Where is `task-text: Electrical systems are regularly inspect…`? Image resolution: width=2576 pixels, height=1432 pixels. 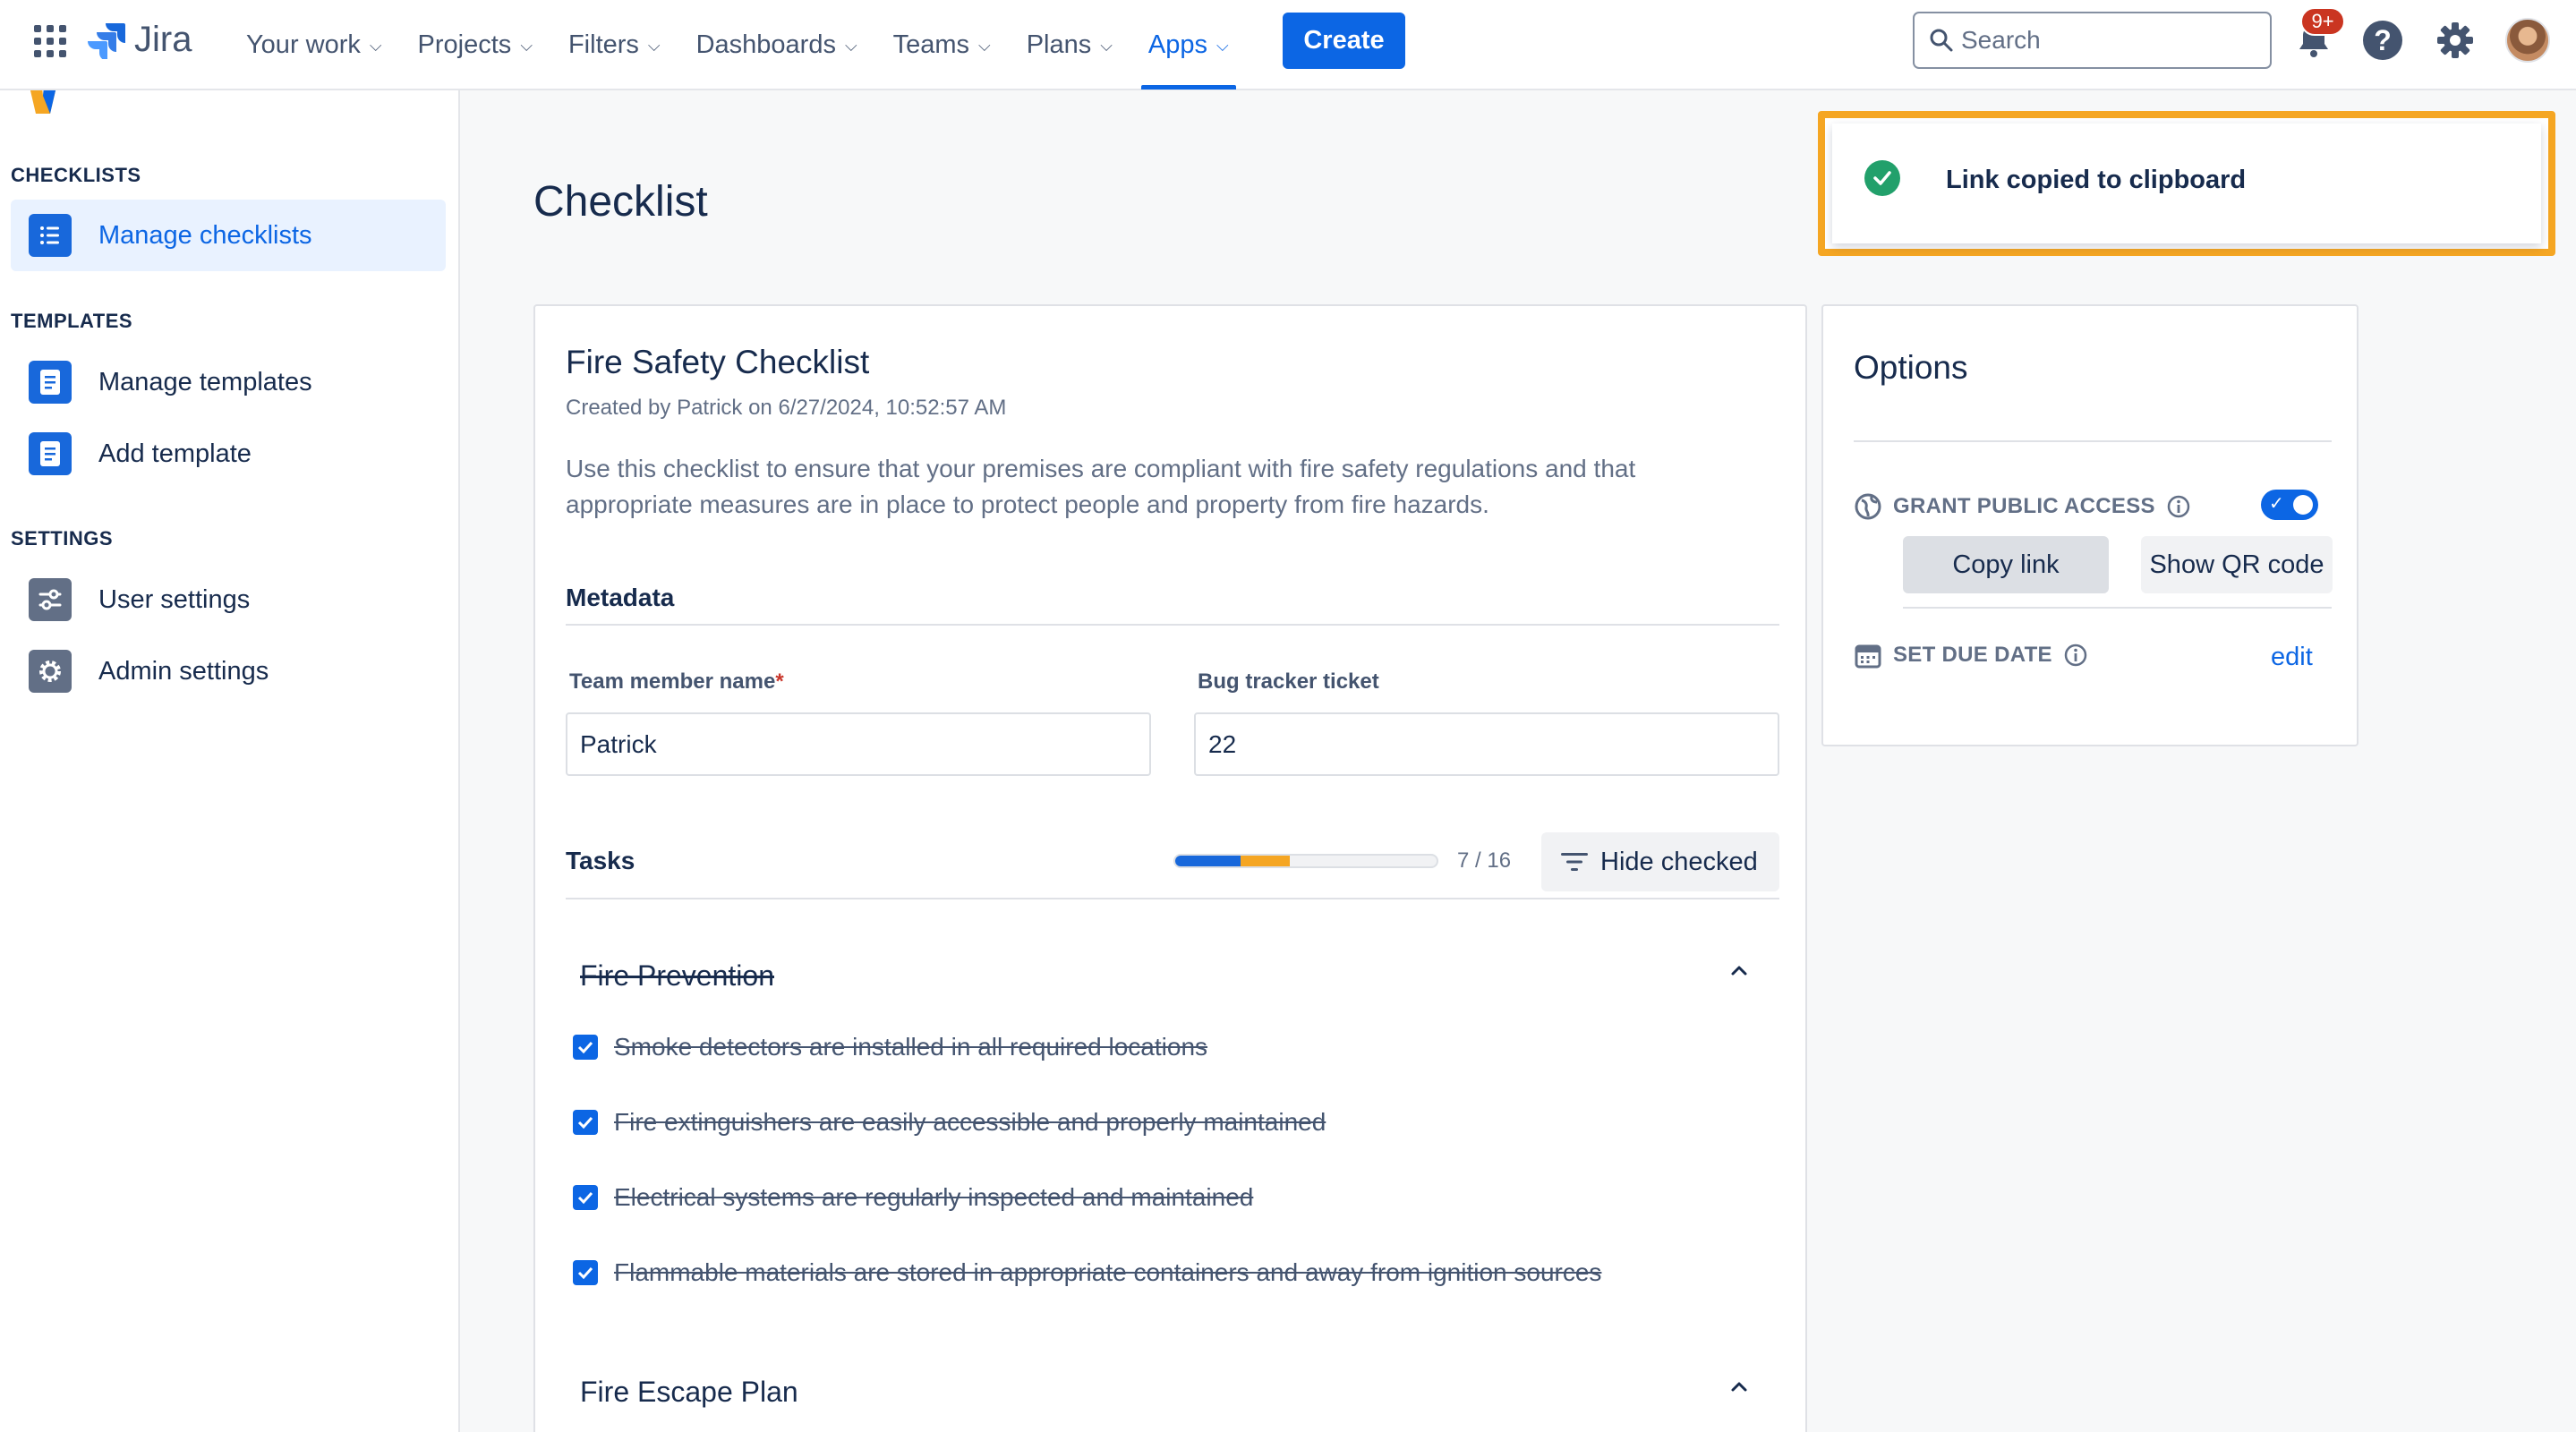
task-text: Electrical systems are regularly inspect… is located at coordinates (934, 1197).